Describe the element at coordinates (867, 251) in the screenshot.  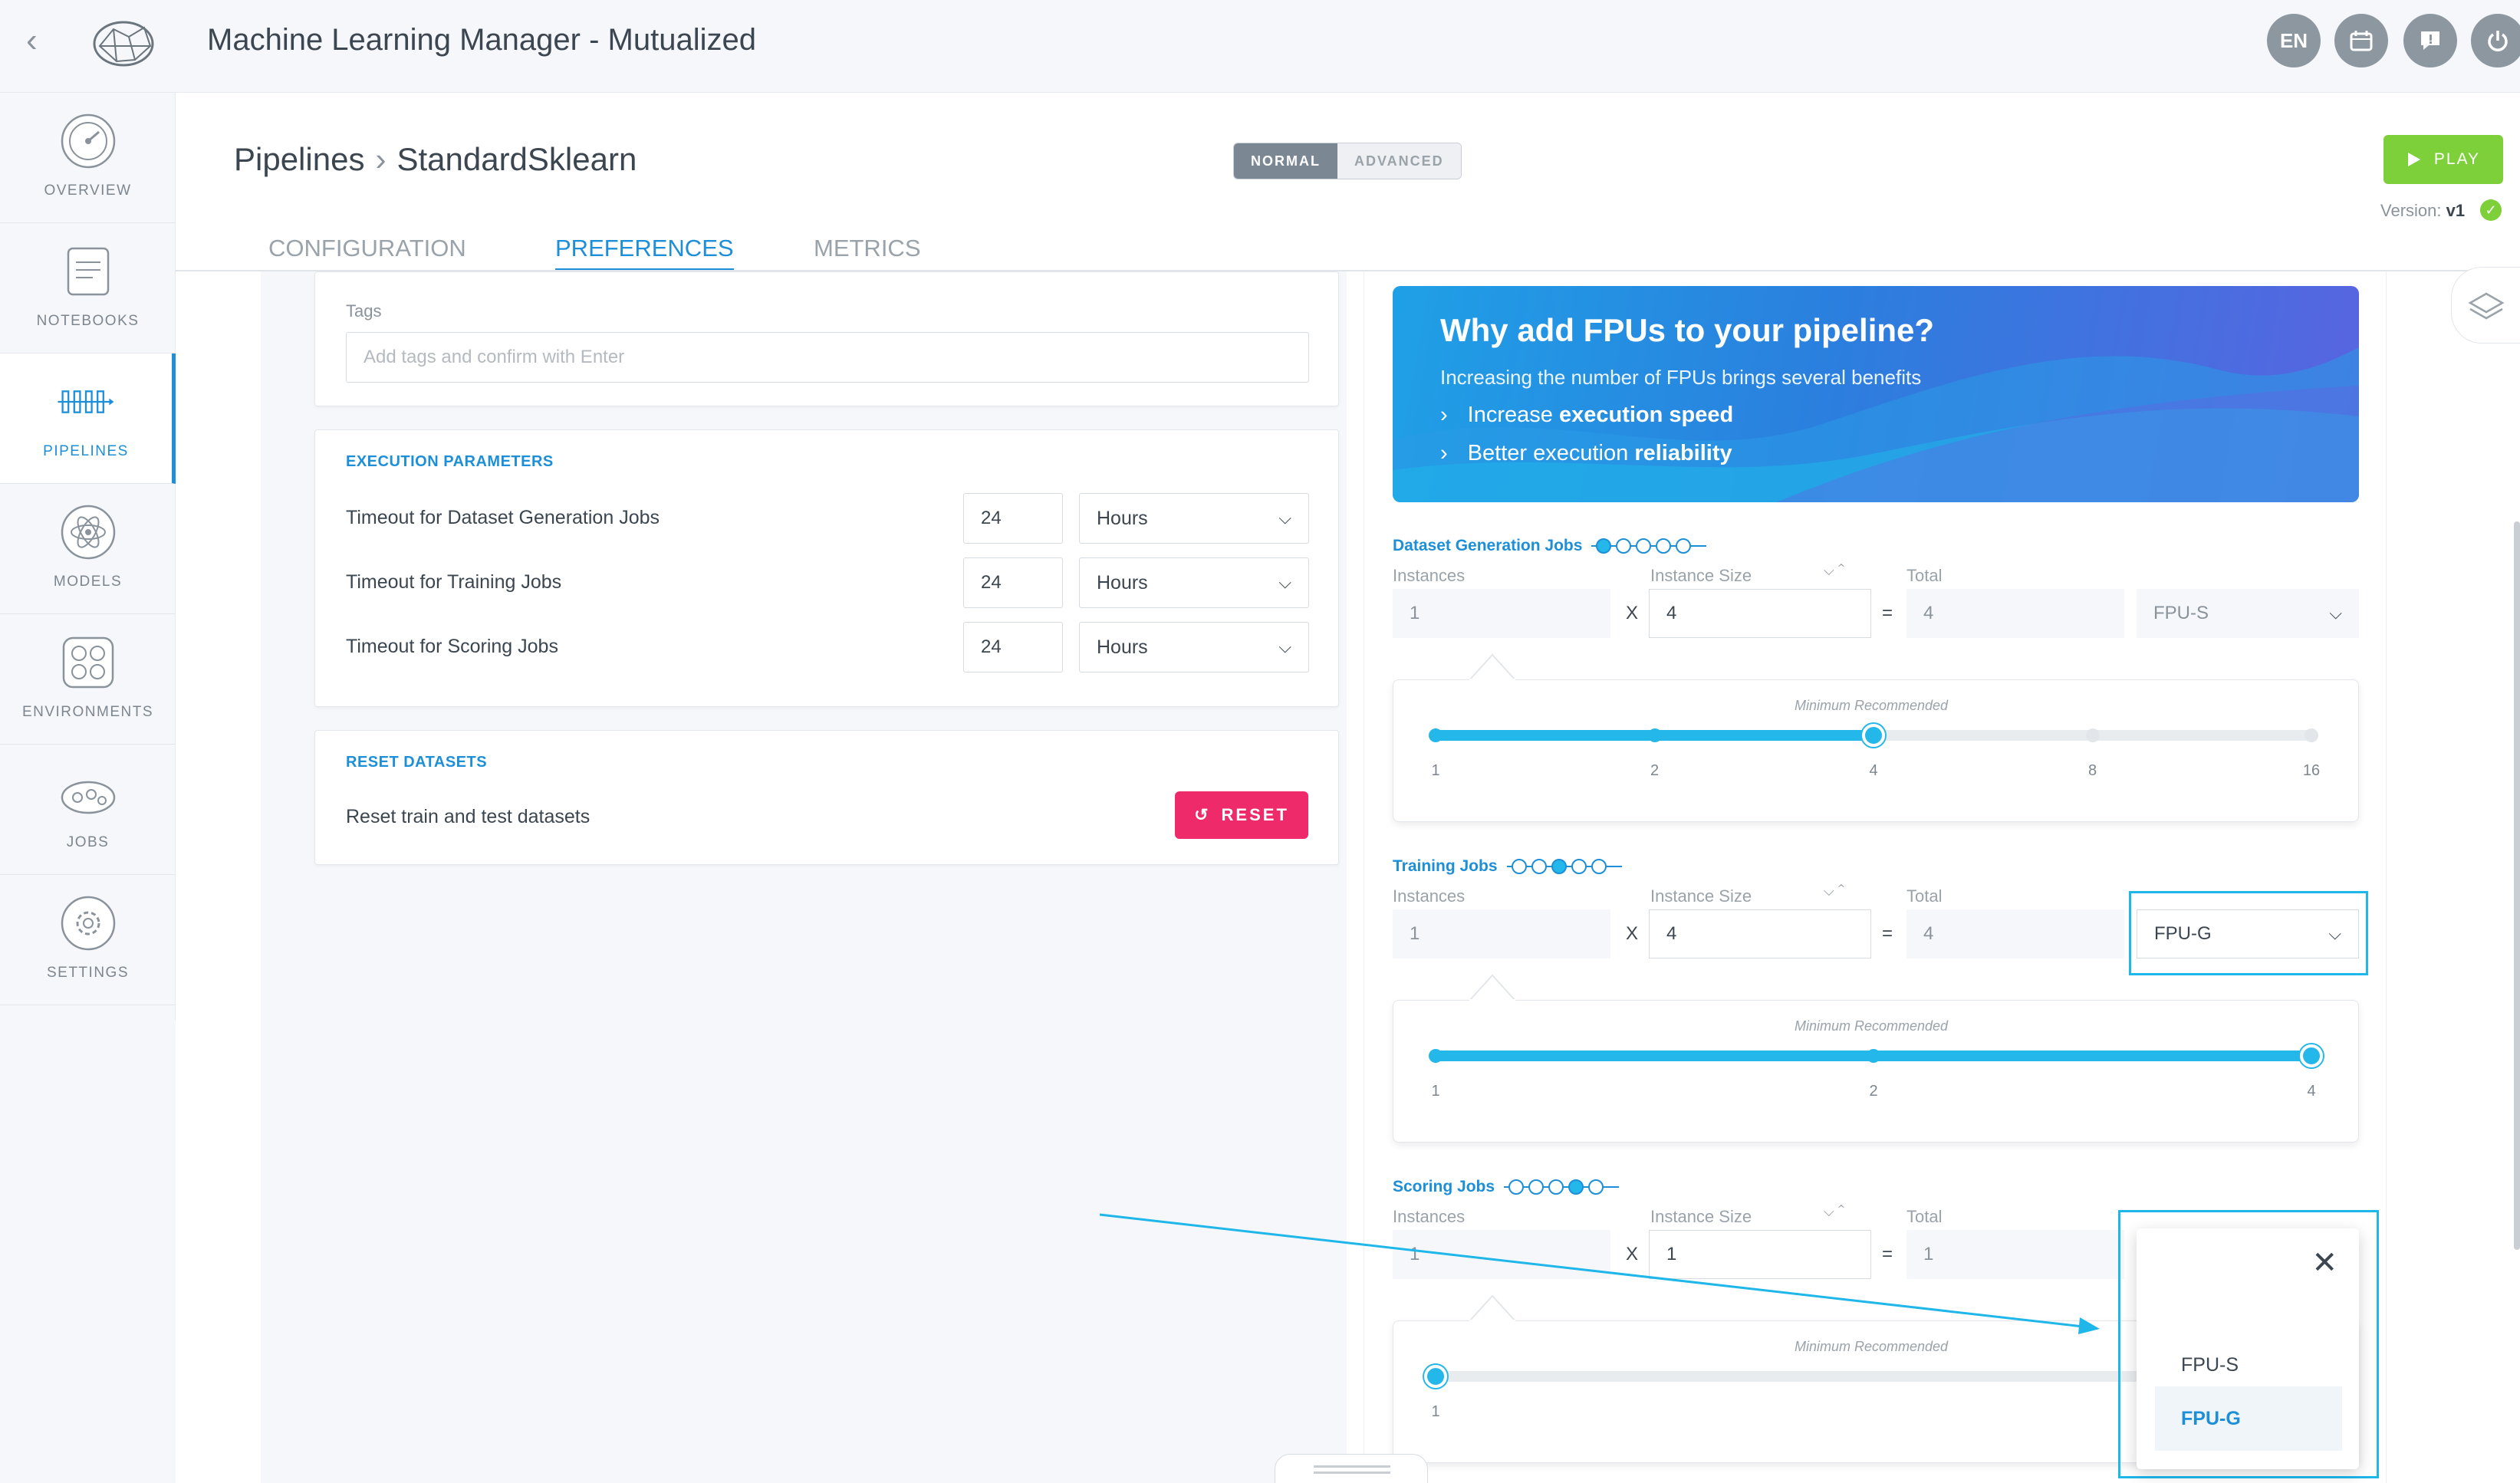
I see `tab-metrics: METRICS` at that location.